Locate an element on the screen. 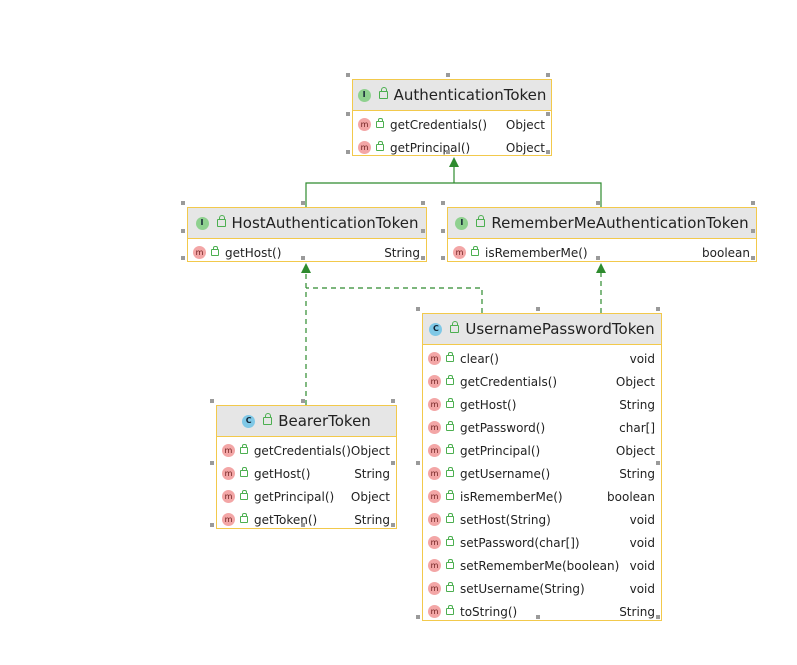 Image resolution: width=797 pixels, height=665 pixels. member-name: setHost(String) is located at coordinates (505, 519).